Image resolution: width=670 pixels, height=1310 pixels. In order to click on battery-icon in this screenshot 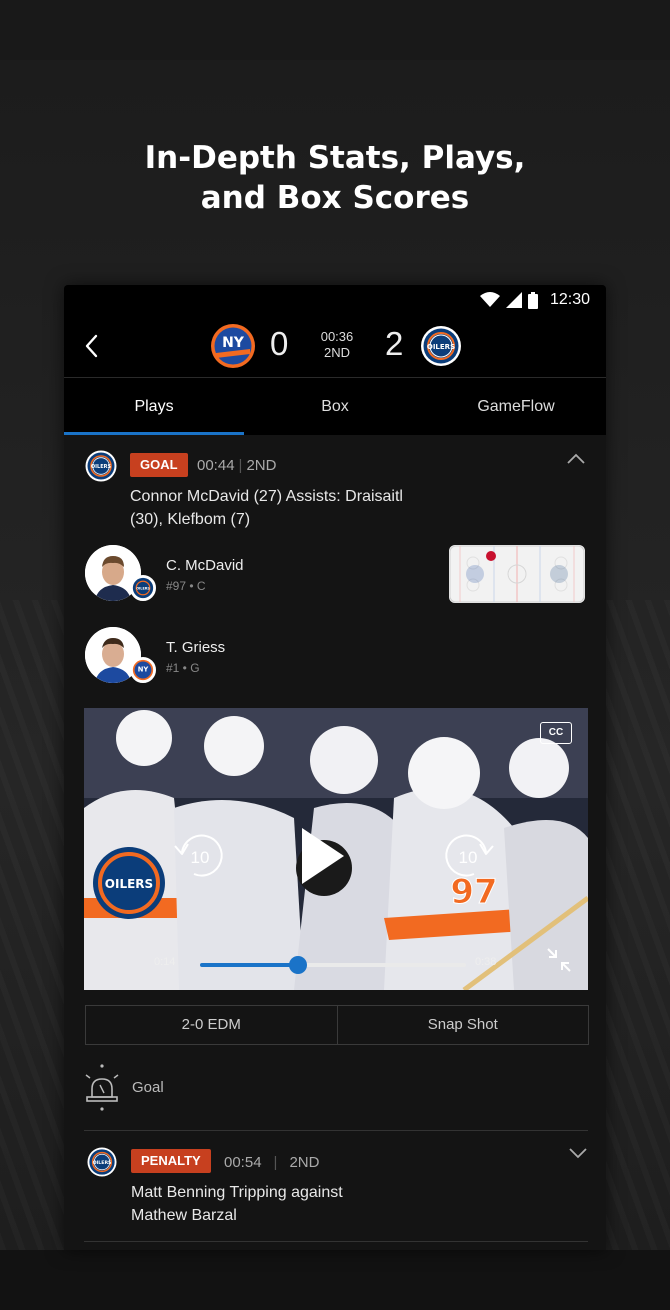, I will do `click(532, 300)`.